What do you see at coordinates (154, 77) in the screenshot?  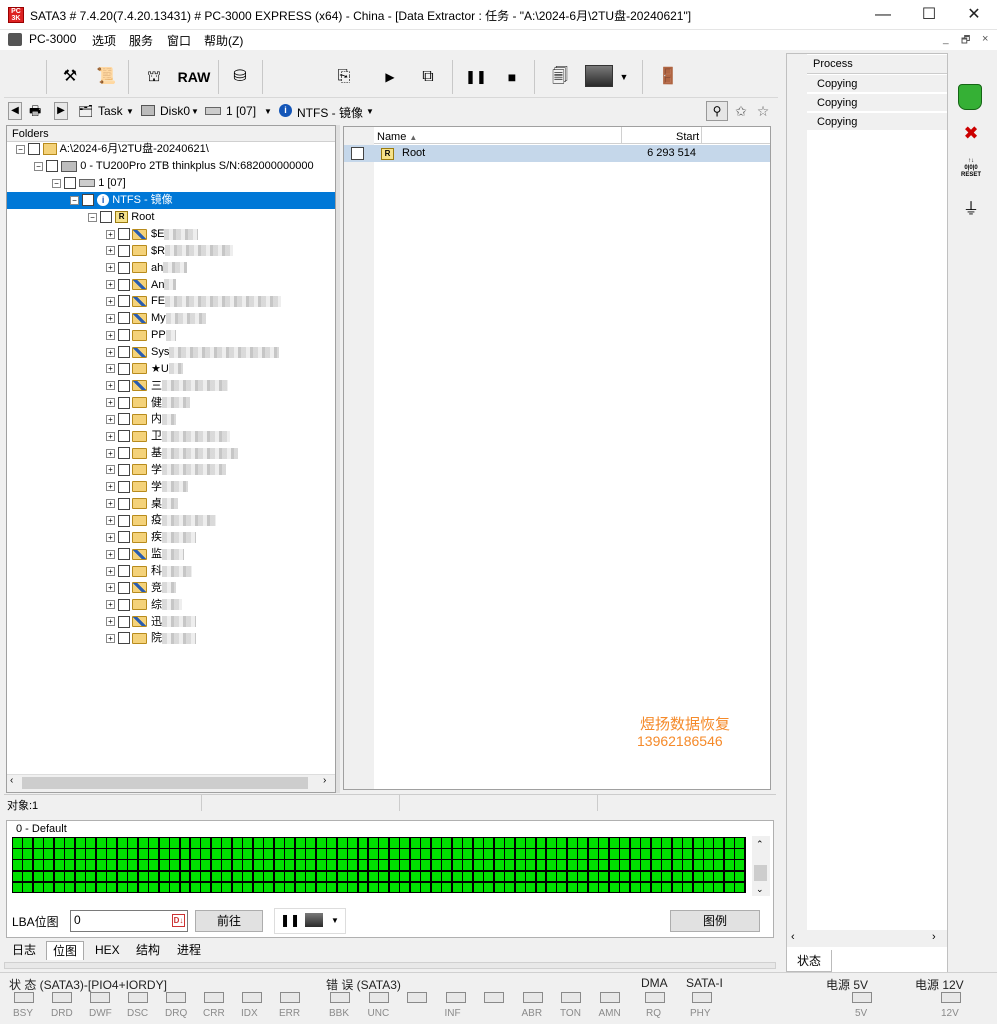 I see `binoculars-icon: ⛫` at bounding box center [154, 77].